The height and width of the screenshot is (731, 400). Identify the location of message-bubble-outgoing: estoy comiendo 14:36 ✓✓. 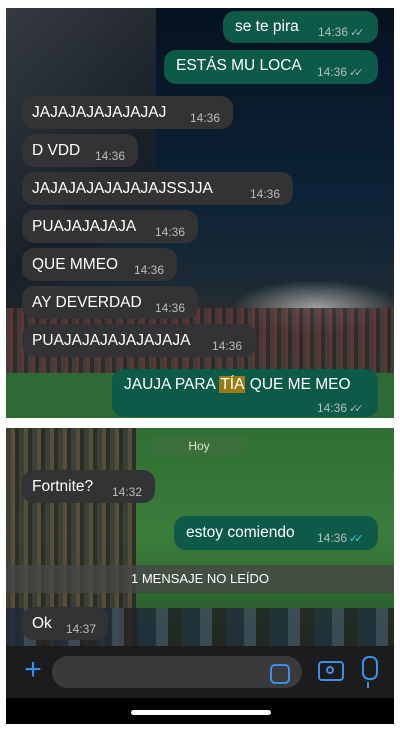
(276, 533).